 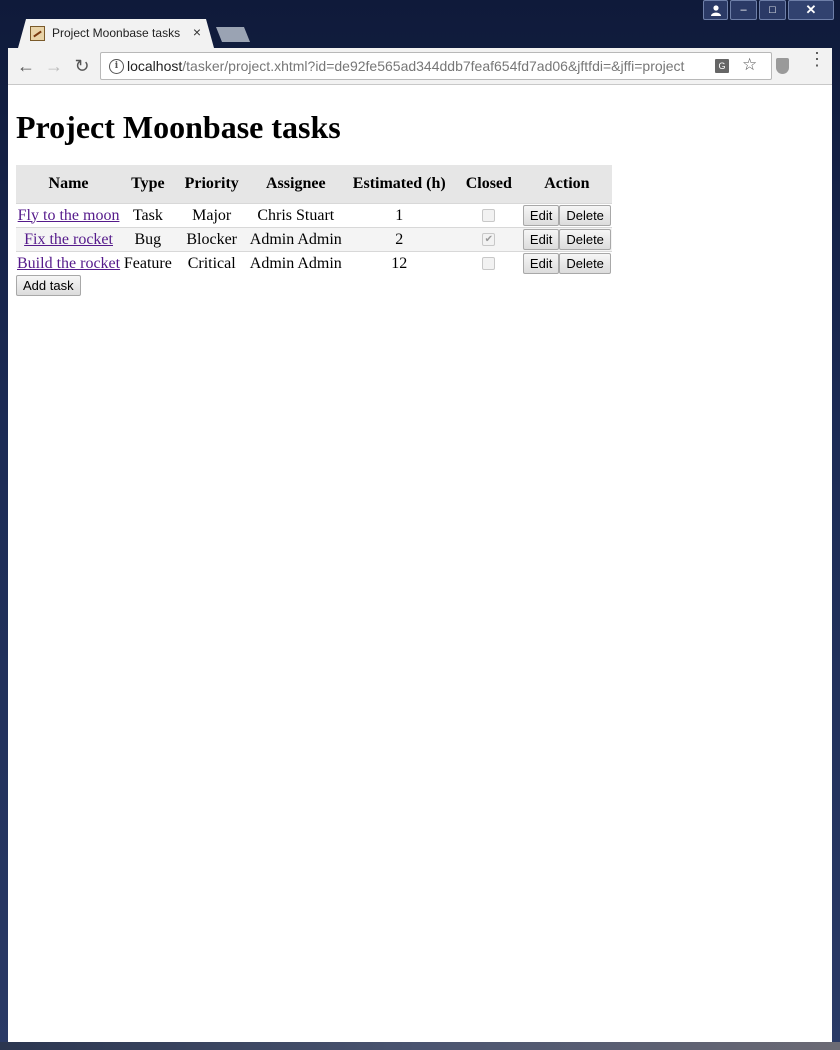 What do you see at coordinates (715, 10) in the screenshot?
I see `user-profile-icon` at bounding box center [715, 10].